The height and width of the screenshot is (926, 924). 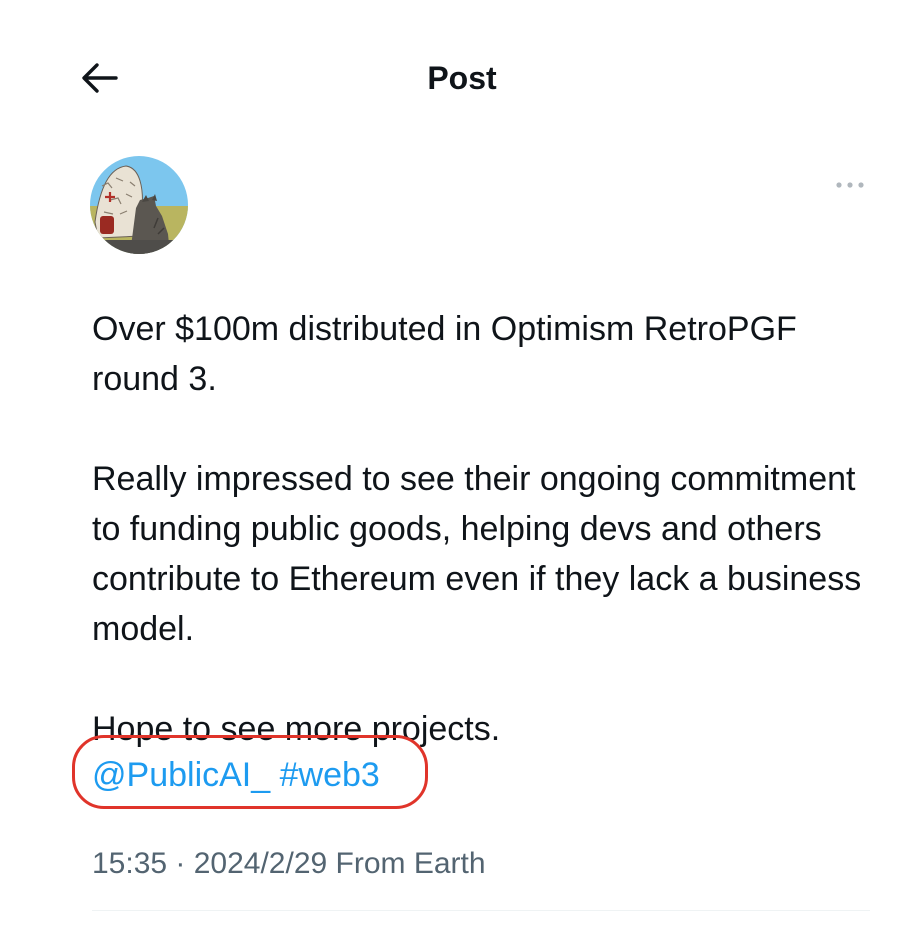 What do you see at coordinates (296, 729) in the screenshot?
I see `post-paragraph: Hope to see more projects.` at bounding box center [296, 729].